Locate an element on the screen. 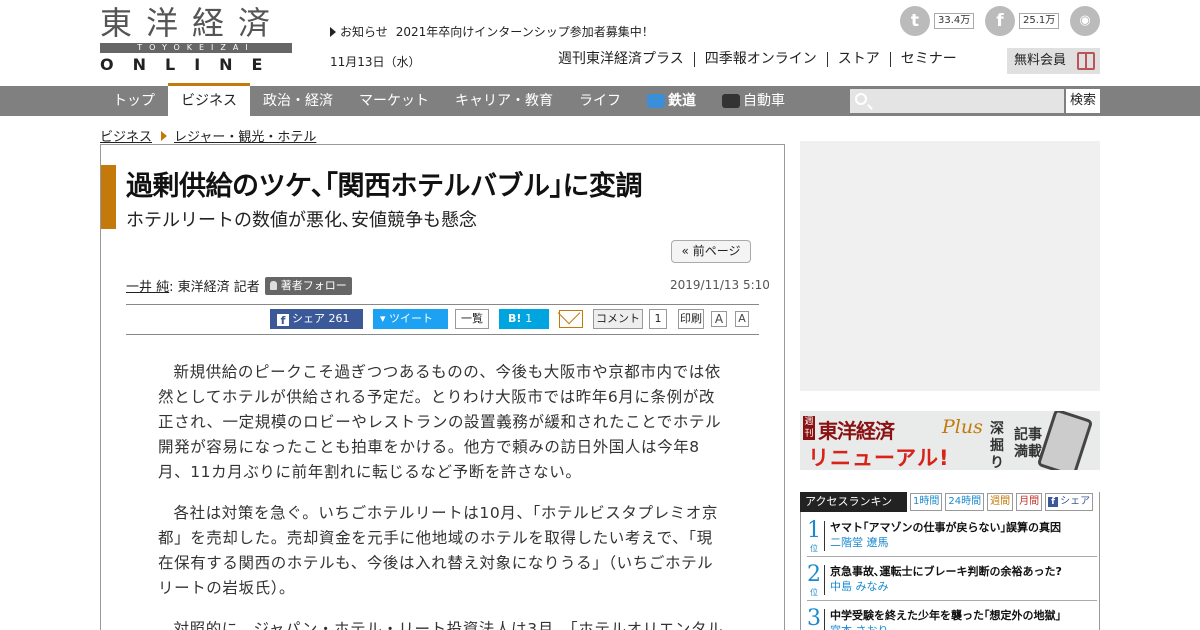 The width and height of the screenshot is (1200, 630). facebook-follow: f 25.1万 is located at coordinates (1023, 21).